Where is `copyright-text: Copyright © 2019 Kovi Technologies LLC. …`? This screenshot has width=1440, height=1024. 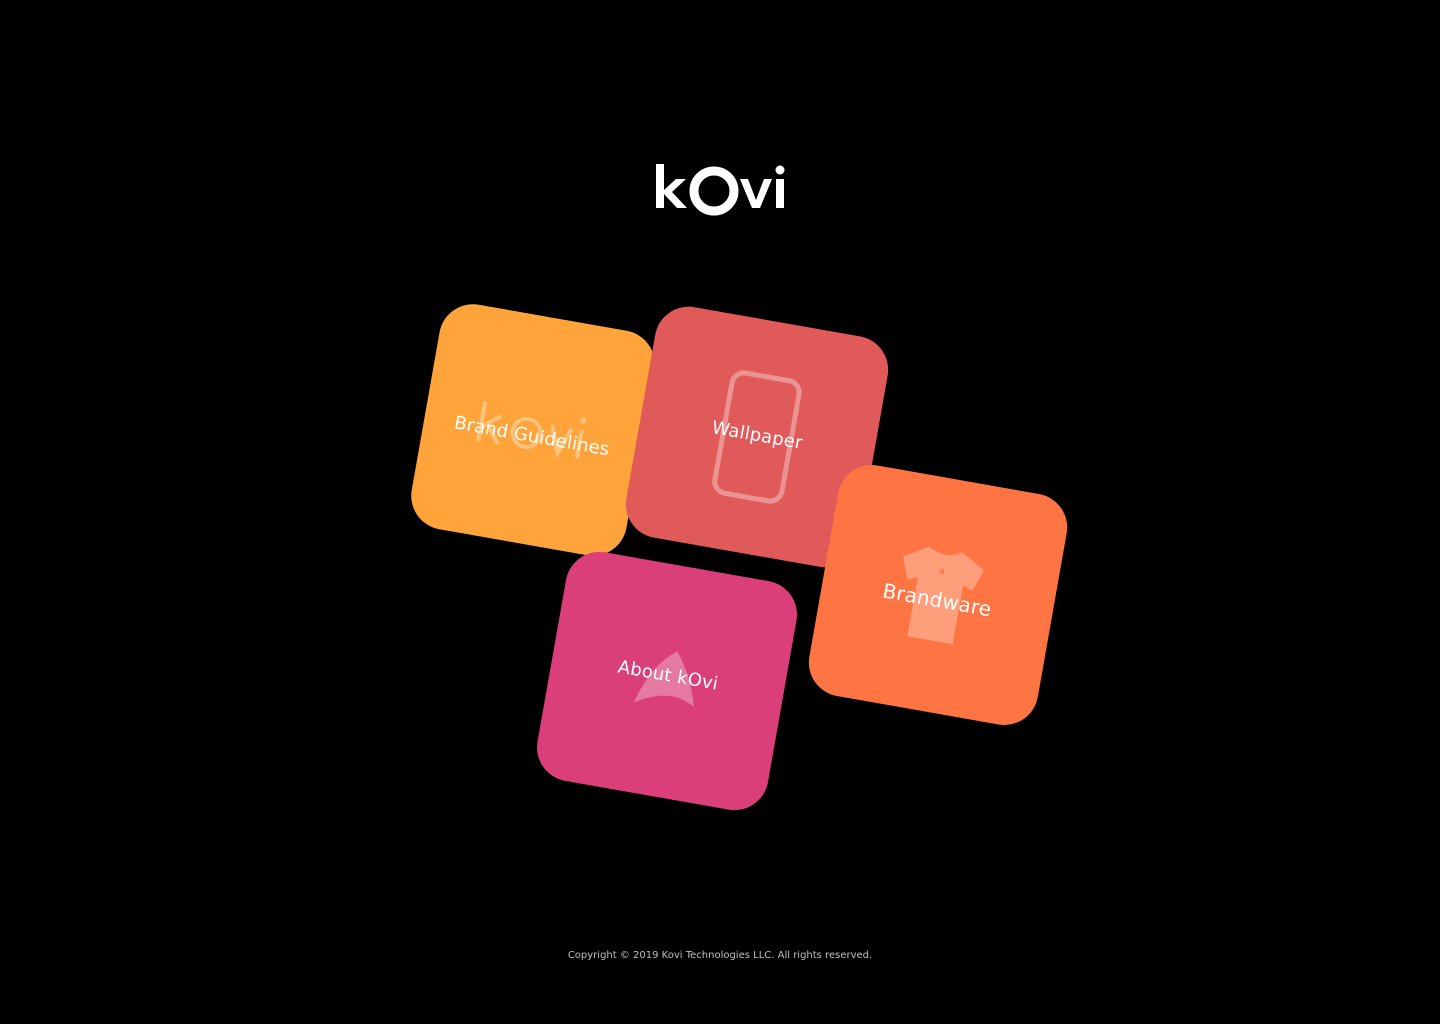
copyright-text: Copyright © 2019 Kovi Technologies LLC. … is located at coordinates (720, 955).